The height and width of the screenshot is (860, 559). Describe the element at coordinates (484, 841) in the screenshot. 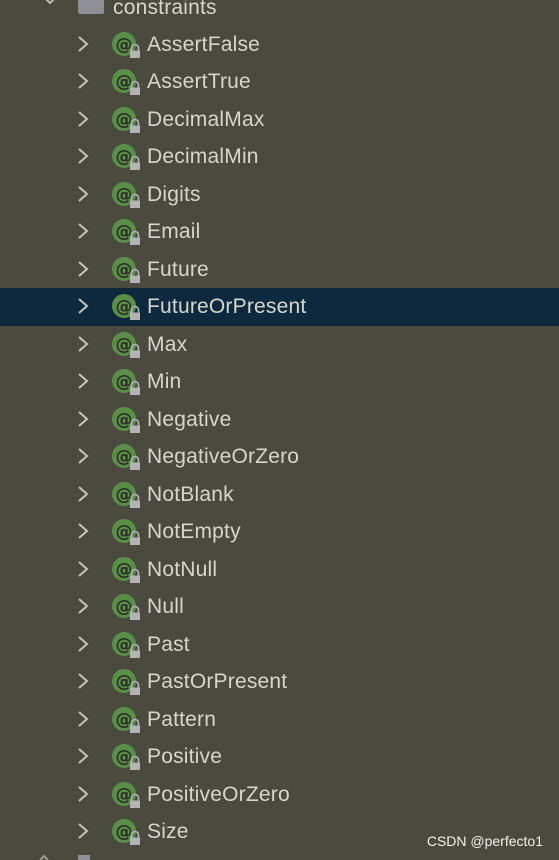

I see `watermark: CSDN @perfecto1` at that location.